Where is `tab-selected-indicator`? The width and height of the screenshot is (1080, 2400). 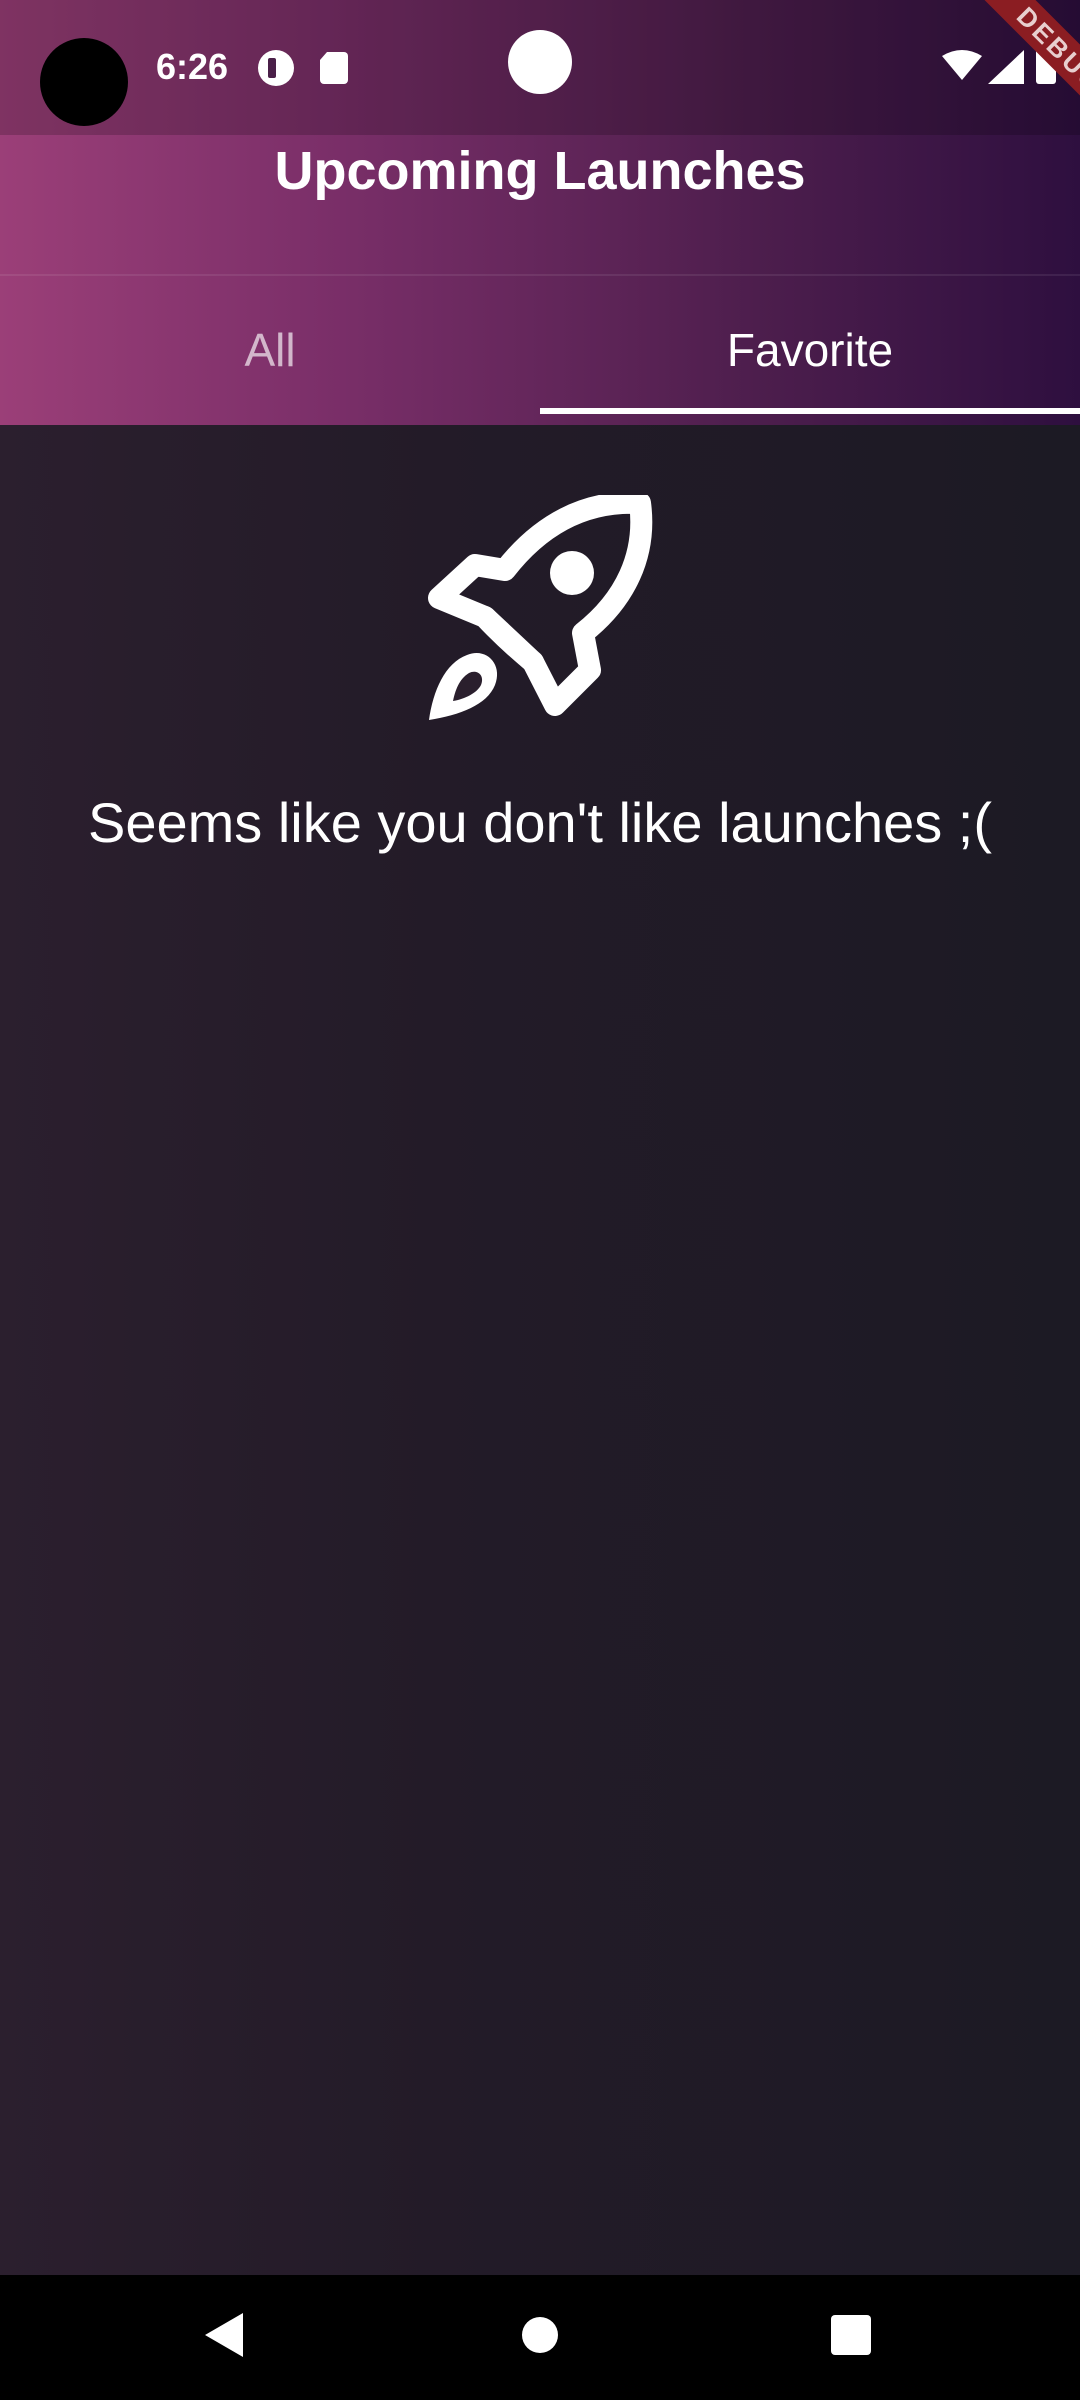 tab-selected-indicator is located at coordinates (810, 411).